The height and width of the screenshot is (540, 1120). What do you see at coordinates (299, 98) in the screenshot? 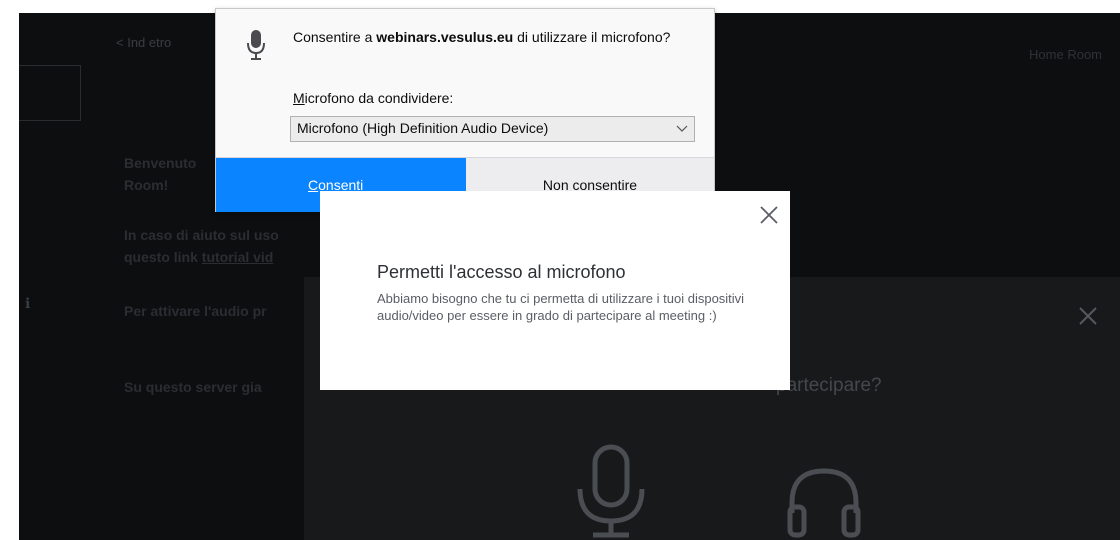
I see `access-key: M` at bounding box center [299, 98].